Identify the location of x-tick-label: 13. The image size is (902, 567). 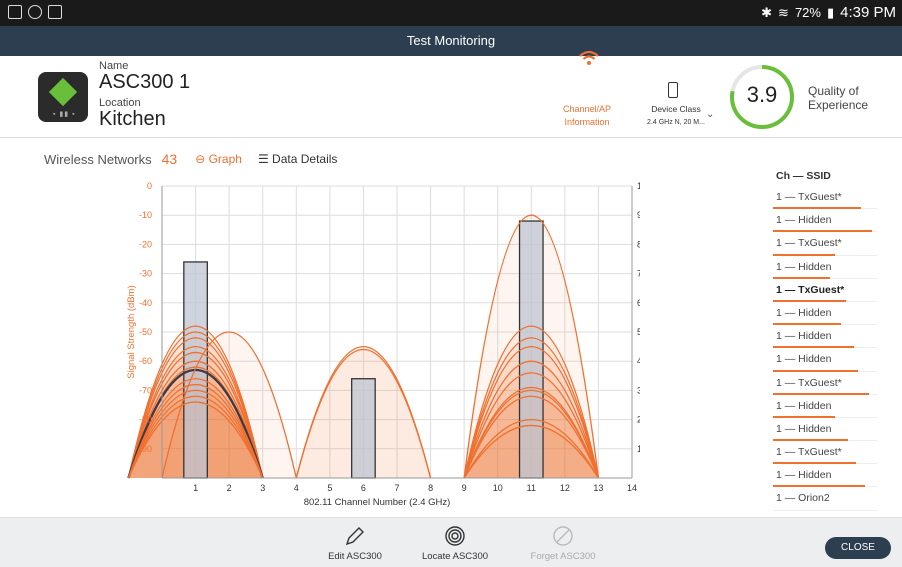
(598, 488).